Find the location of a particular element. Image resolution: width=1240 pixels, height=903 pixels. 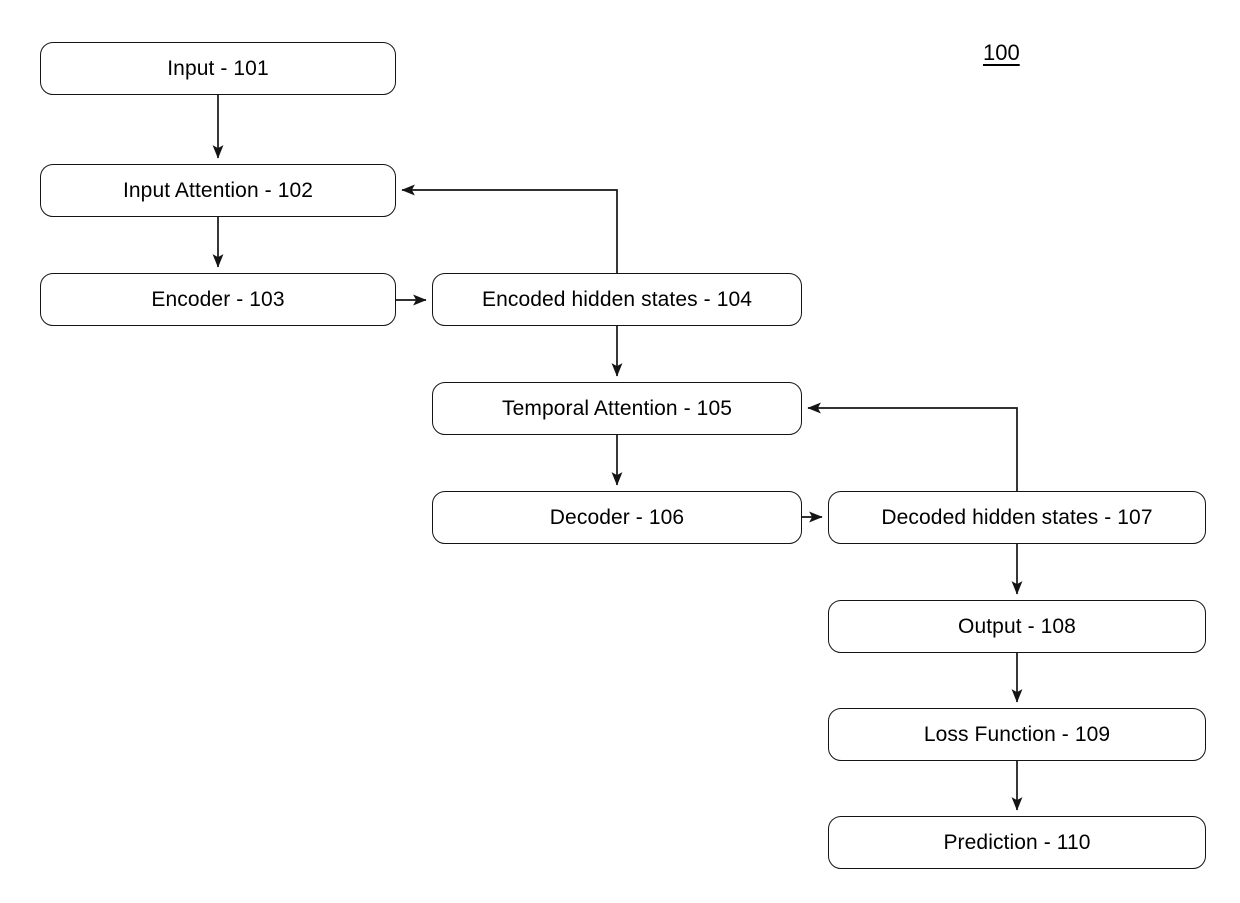

node-label-input-101: Input - 101 is located at coordinates (218, 68).